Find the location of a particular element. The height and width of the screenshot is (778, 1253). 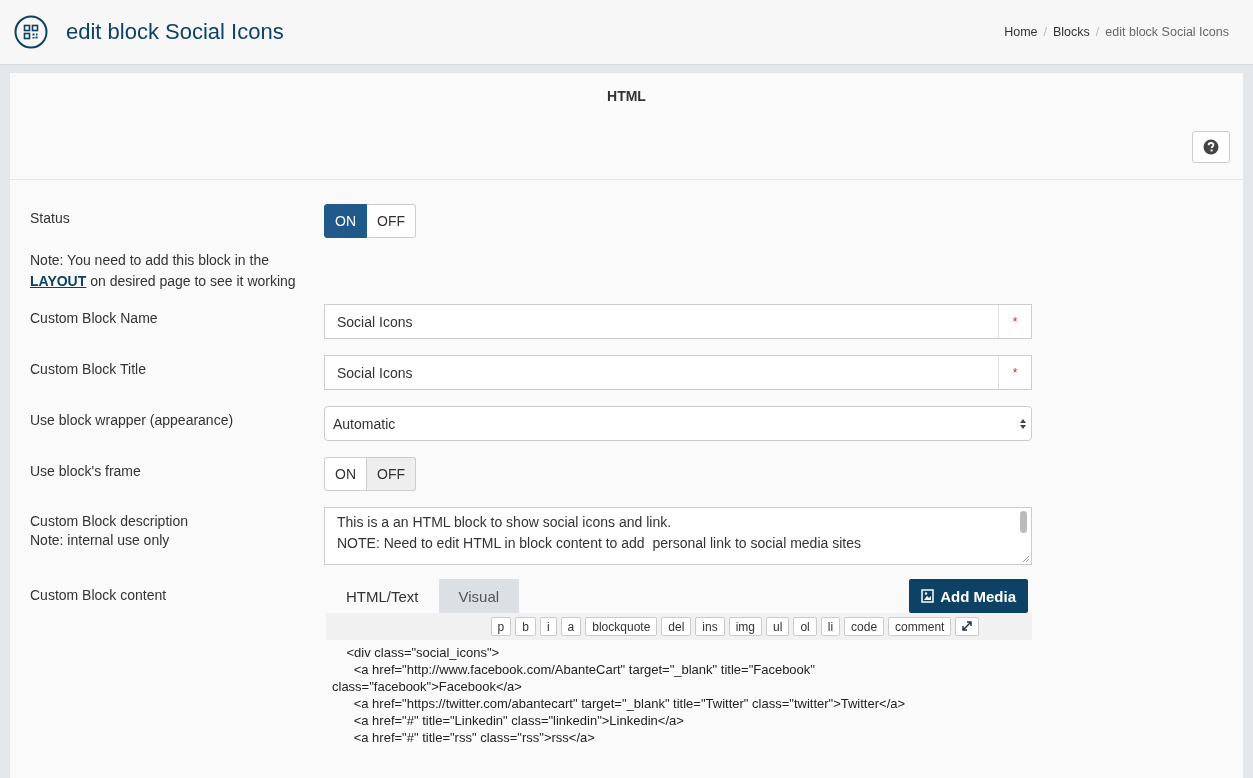

breadcrumb-link: Home is located at coordinates (1021, 32).